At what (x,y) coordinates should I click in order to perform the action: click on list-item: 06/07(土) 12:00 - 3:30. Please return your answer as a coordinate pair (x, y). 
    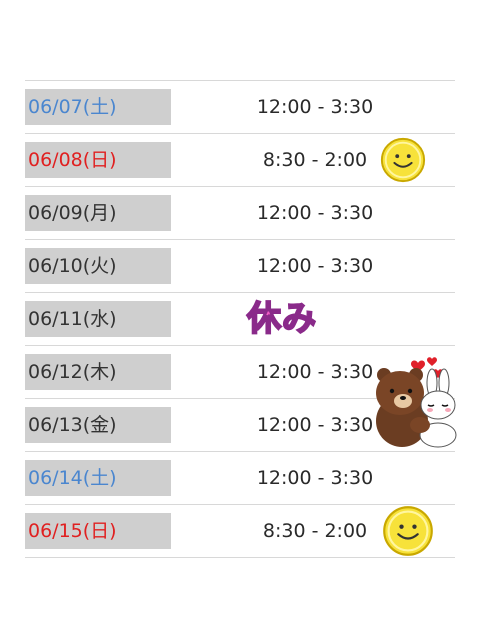
    Looking at the image, I should click on (240, 106).